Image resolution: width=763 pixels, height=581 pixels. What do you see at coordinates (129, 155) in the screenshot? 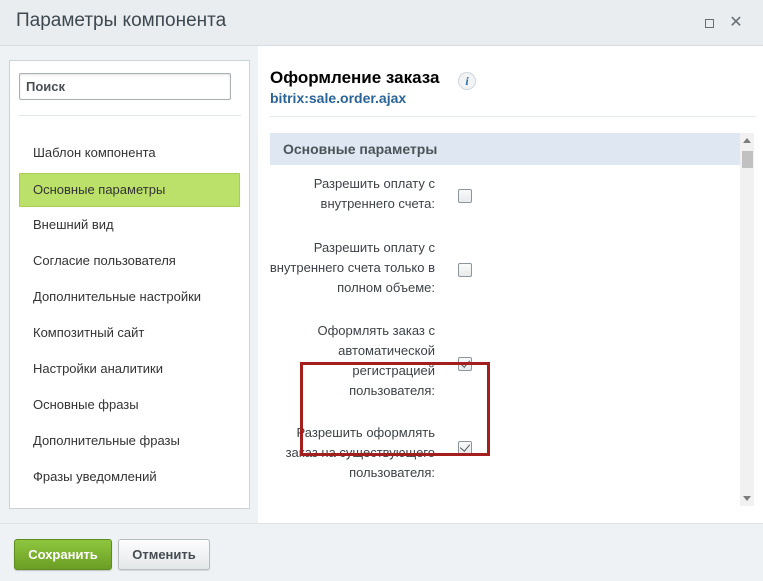
I see `sidebar-item-template: Шаблон компонента` at bounding box center [129, 155].